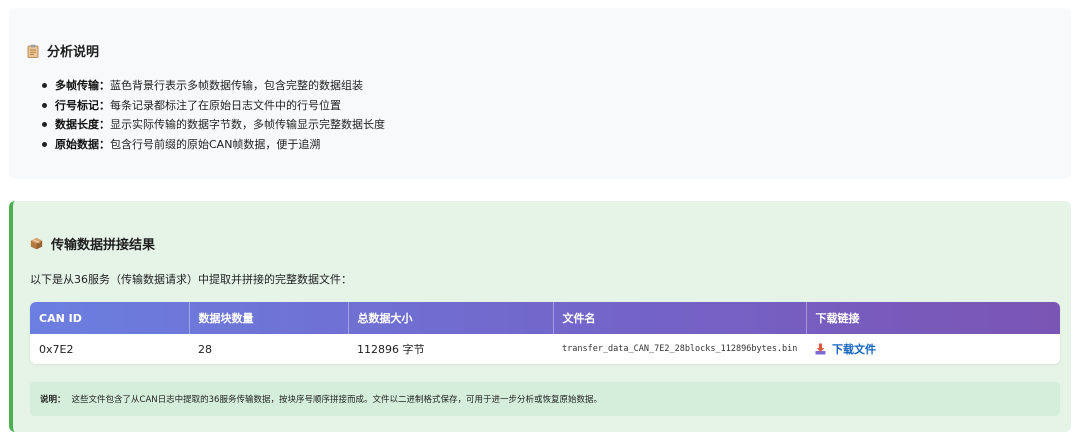  What do you see at coordinates (215, 144) in the screenshot?
I see `list-item-text: 包含行号前缀的原始CAN帧数据，便于追溯` at bounding box center [215, 144].